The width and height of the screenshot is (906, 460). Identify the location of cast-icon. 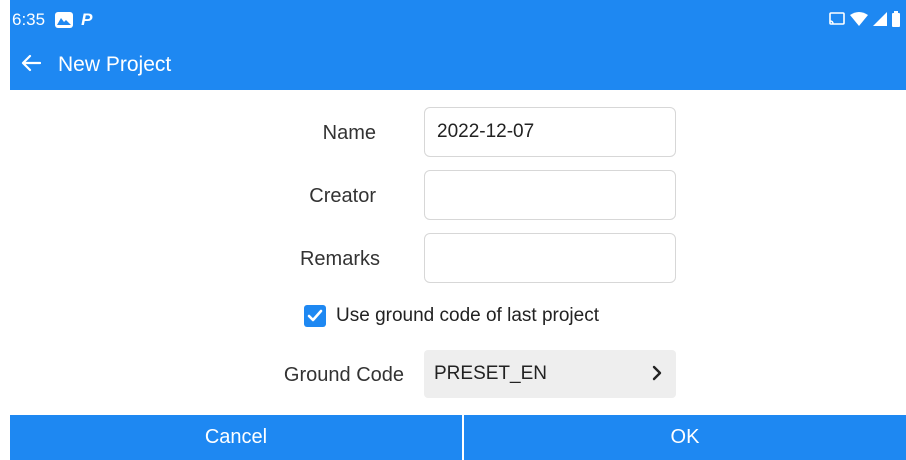
(837, 19).